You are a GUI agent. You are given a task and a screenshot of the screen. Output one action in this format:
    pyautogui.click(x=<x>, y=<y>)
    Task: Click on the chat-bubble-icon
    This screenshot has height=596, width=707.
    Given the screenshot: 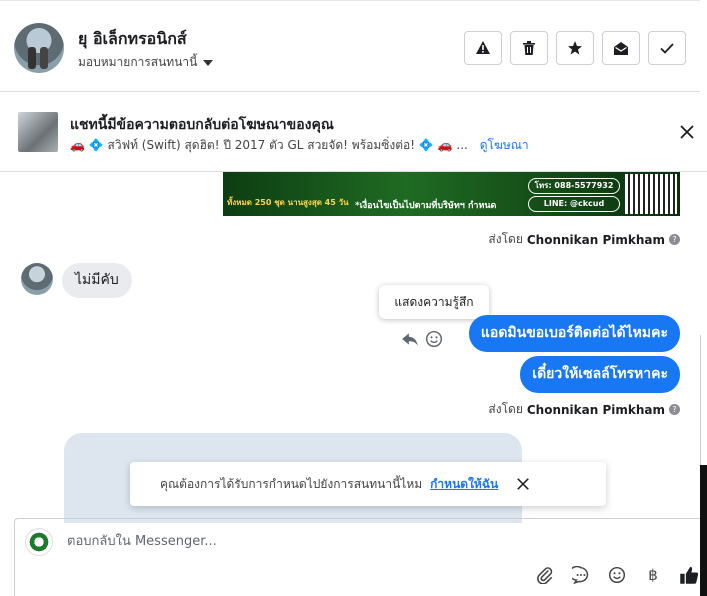 What is the action you would take?
    pyautogui.click(x=580, y=575)
    